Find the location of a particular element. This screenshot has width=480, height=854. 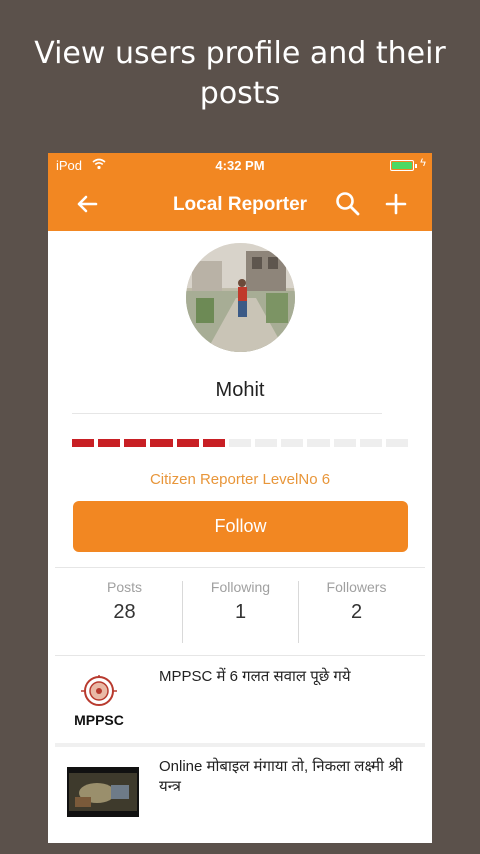

mppsc-logo-text: MPPSC is located at coordinates (99, 720).